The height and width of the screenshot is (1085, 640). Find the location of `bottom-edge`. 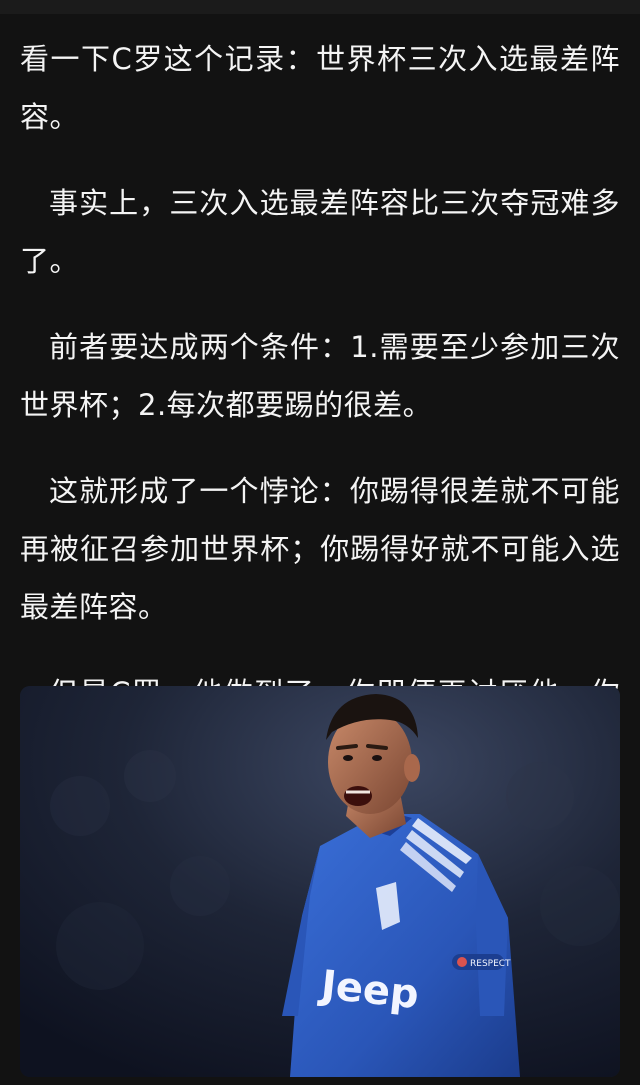

bottom-edge is located at coordinates (320, 1081).